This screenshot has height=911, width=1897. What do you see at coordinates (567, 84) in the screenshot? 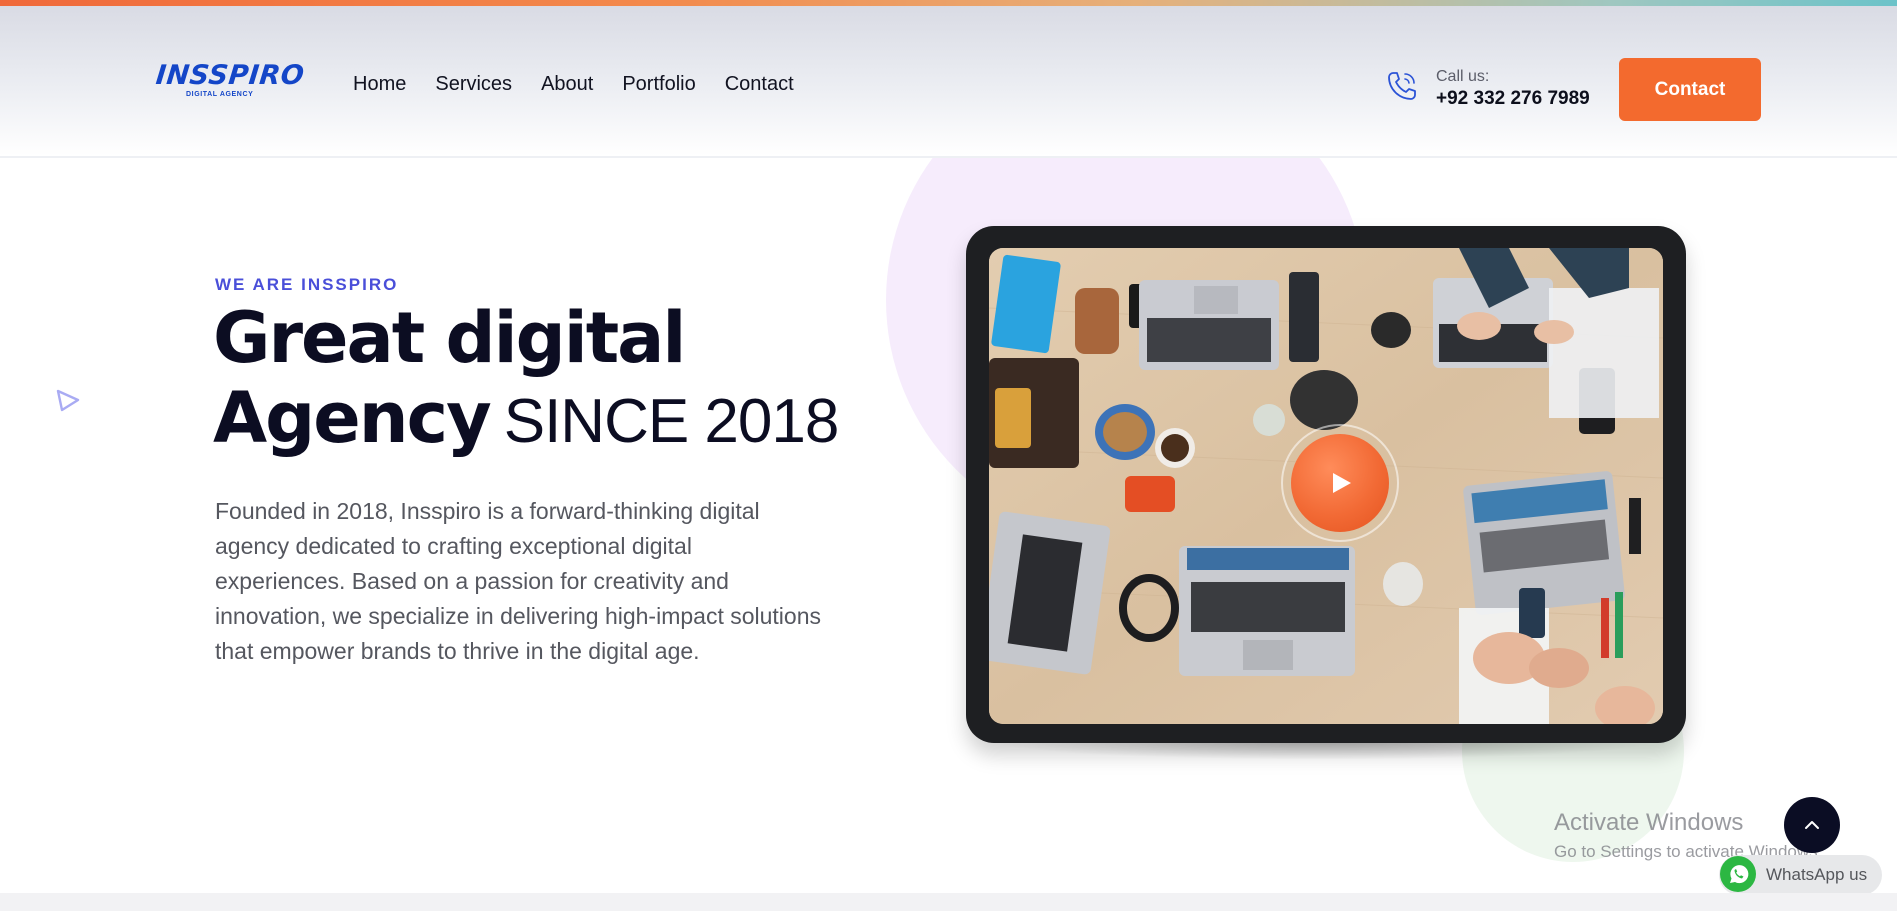
I see `nav-item-about: About` at bounding box center [567, 84].